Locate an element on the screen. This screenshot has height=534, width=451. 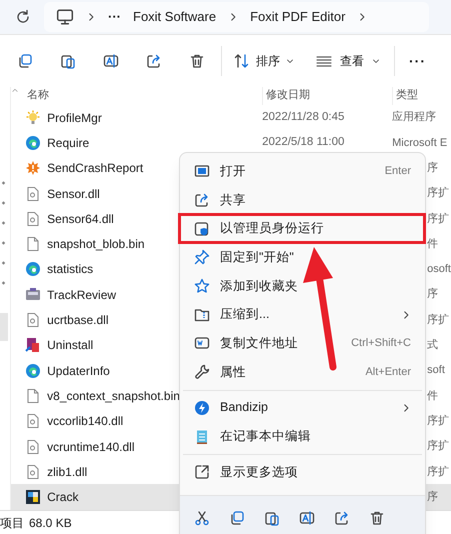
file-date: 2022/11/28 0:45 is located at coordinates (304, 118).